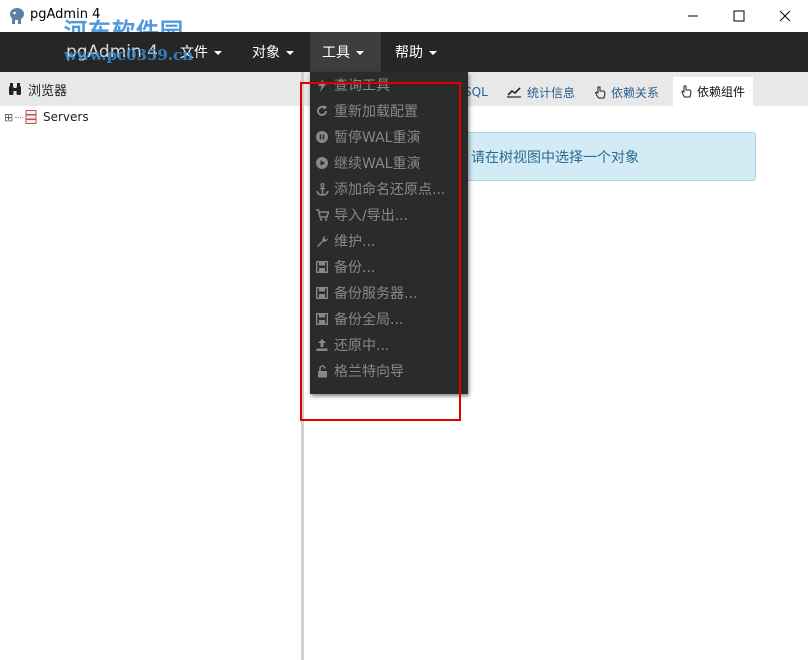 The image size is (808, 660). Describe the element at coordinates (555, 157) in the screenshot. I see `info-alert-text: 请在树视图中选择一个对象` at that location.